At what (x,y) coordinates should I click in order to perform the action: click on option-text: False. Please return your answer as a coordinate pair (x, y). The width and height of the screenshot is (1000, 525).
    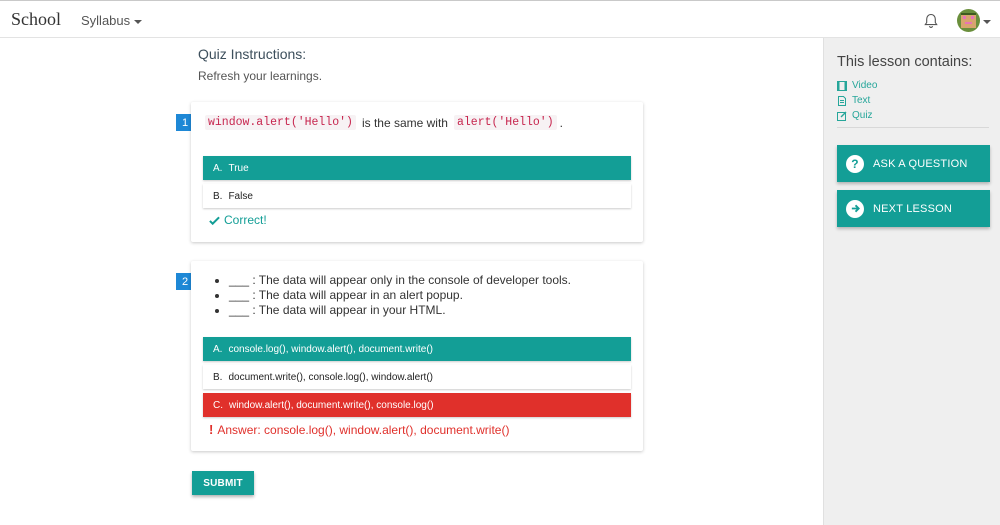
    Looking at the image, I should click on (240, 196).